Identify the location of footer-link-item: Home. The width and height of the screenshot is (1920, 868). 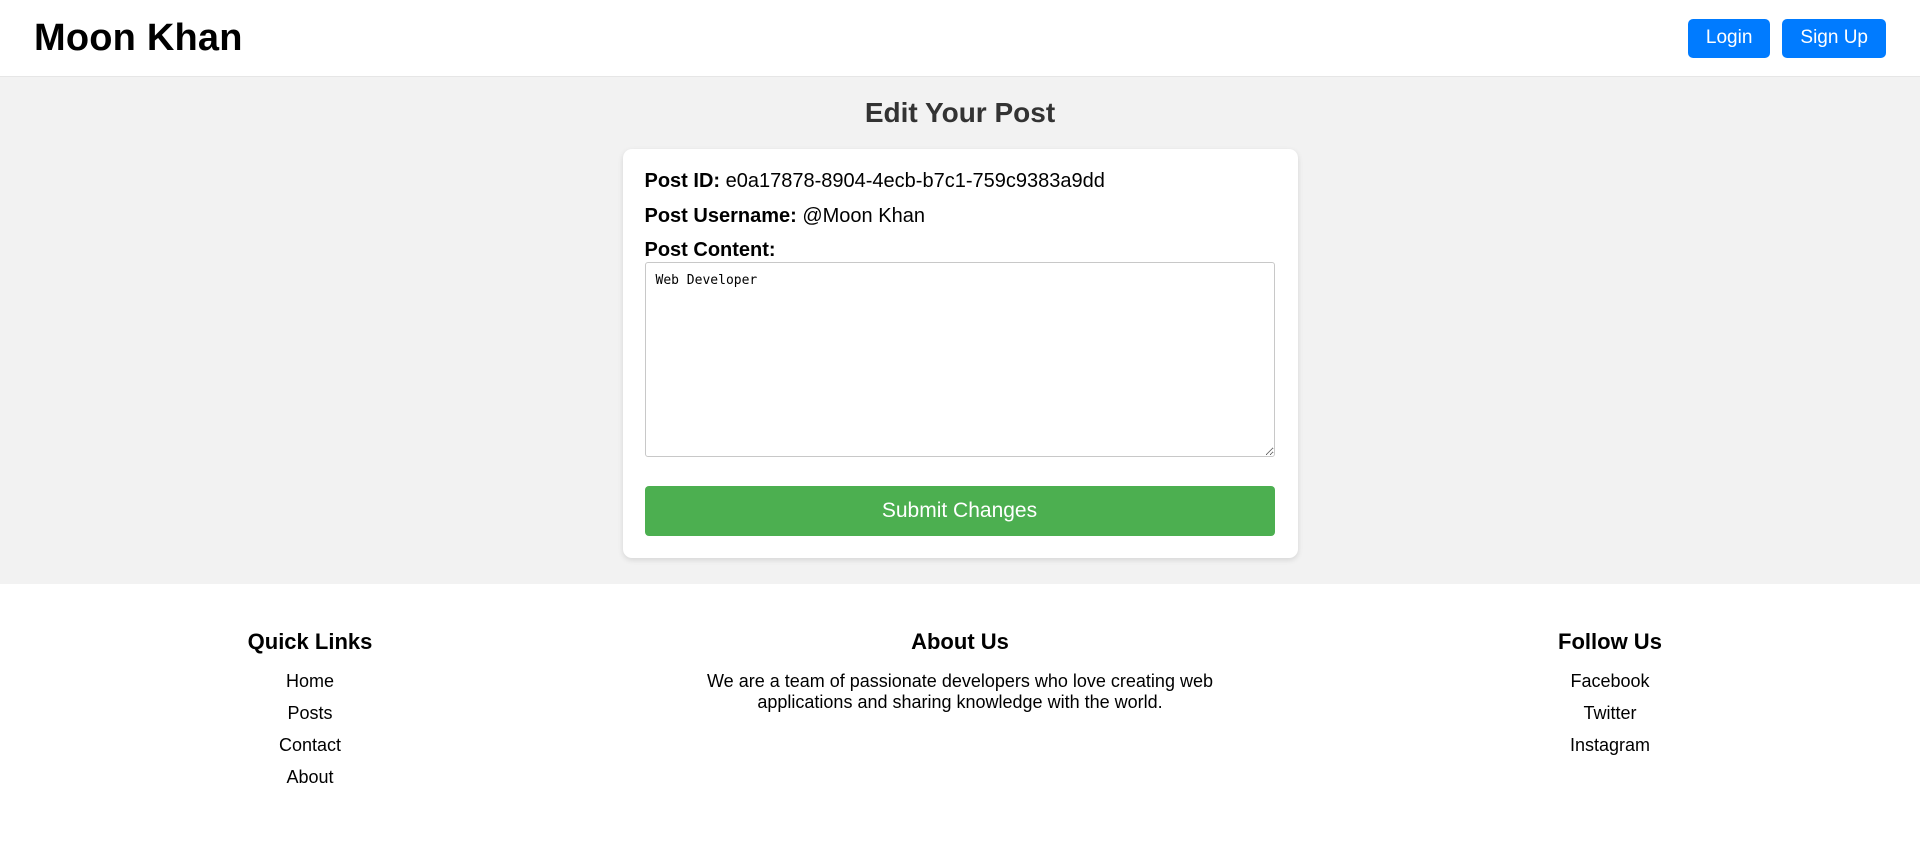
(310, 681).